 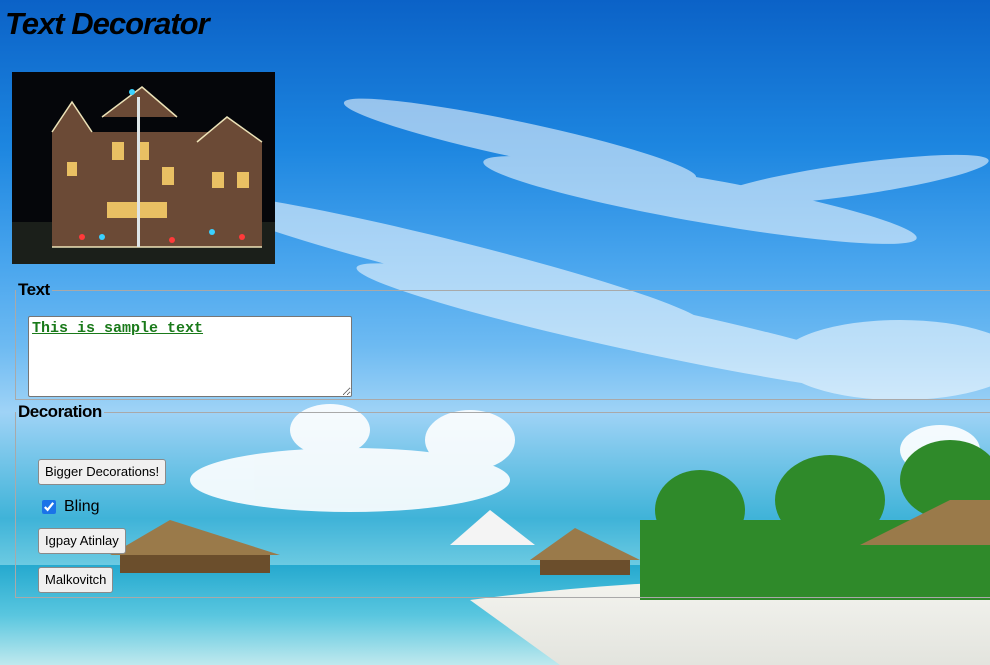 What do you see at coordinates (49, 507) in the screenshot?
I see `bling-checkbox` at bounding box center [49, 507].